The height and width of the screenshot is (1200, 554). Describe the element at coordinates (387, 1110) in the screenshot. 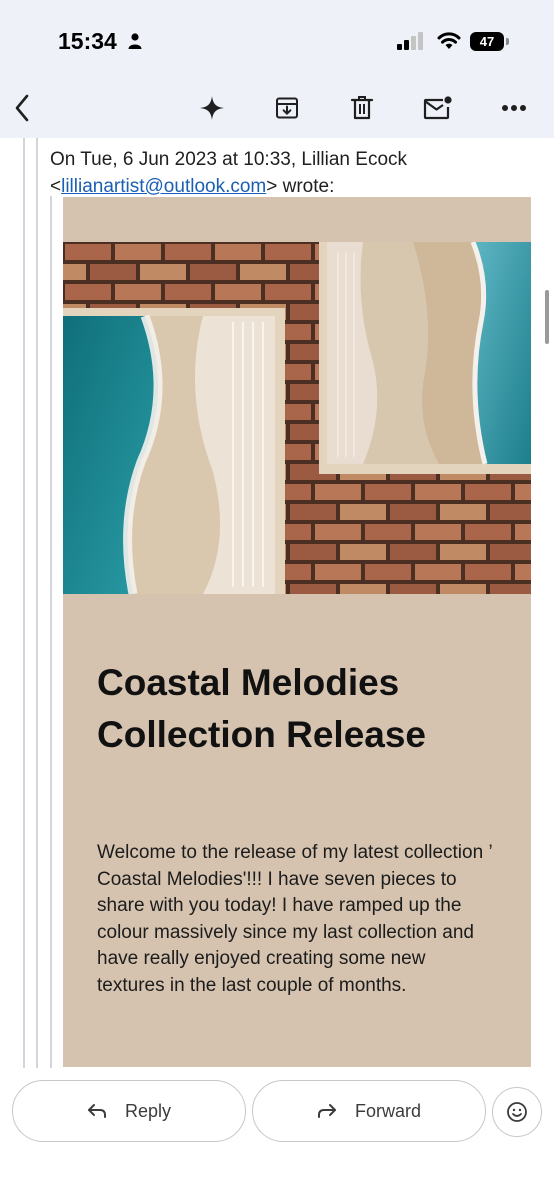

I see `forward-label: Forward` at that location.